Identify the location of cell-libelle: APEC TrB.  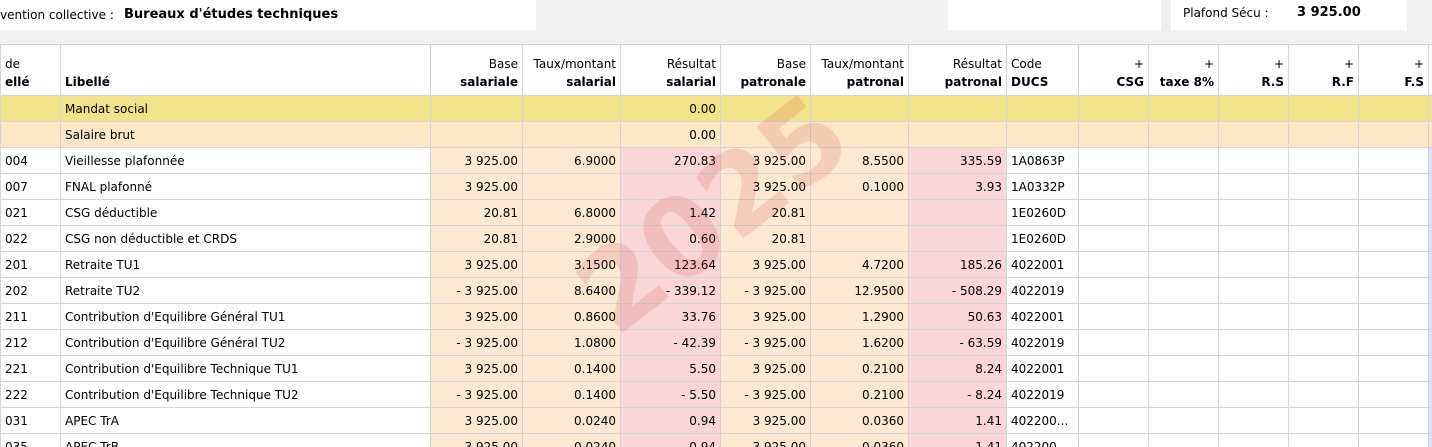
(245, 440).